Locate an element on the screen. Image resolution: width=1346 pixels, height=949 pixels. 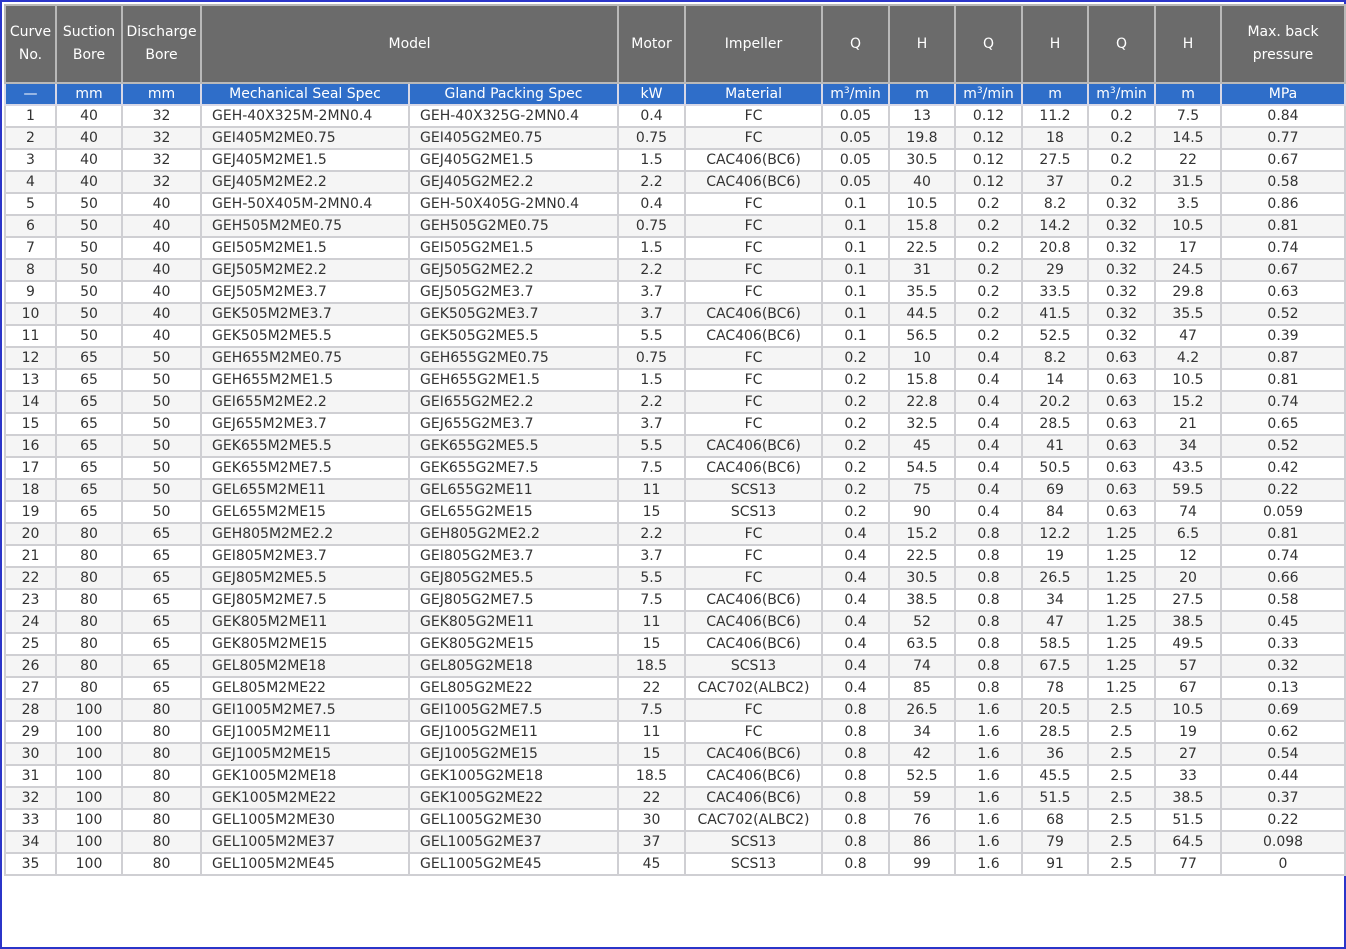
cell-q1: 0.8 is located at coordinates (856, 732).